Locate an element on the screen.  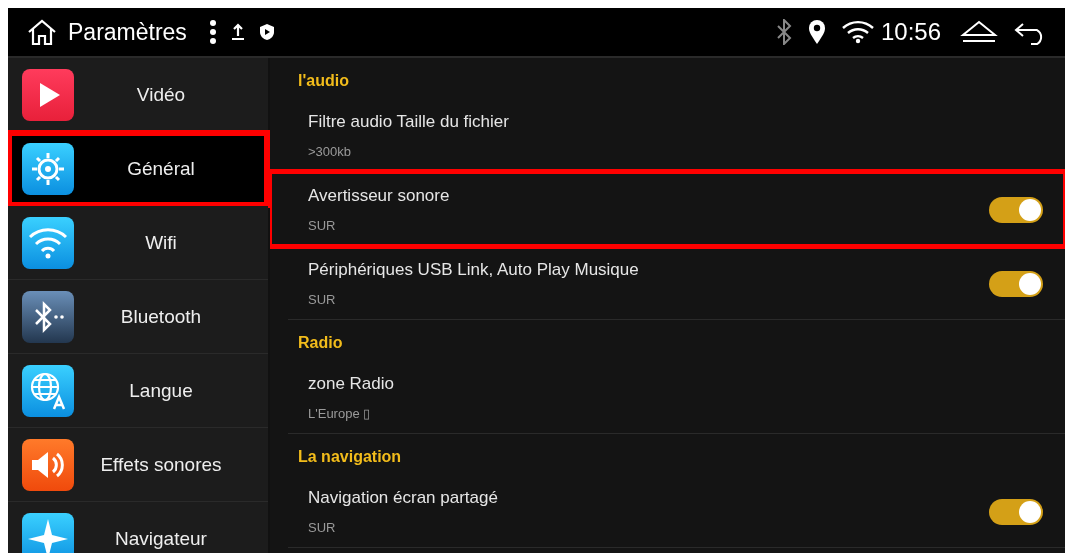
setting-label: Navigation écran partagé is located at coordinates (403, 498).